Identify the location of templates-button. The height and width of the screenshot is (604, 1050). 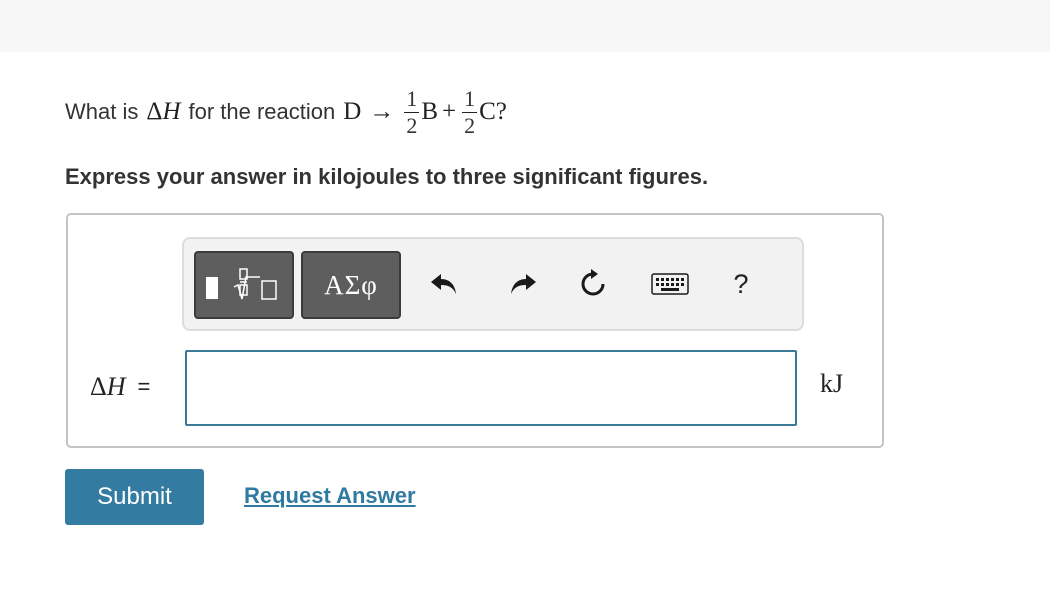
(244, 285).